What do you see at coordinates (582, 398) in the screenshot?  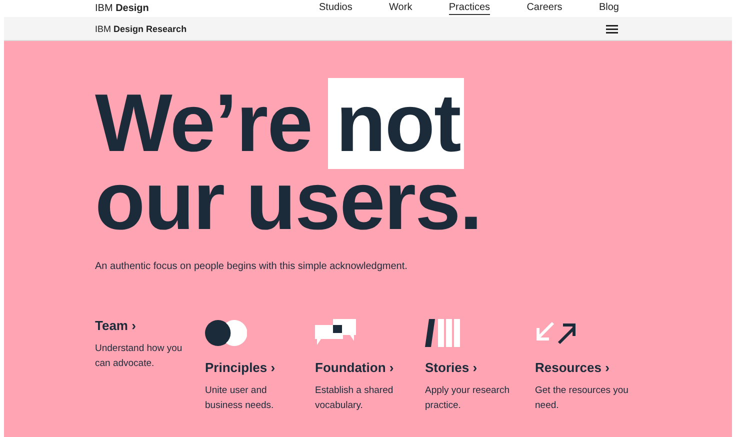 I see `card-description: Get the resources you need.` at bounding box center [582, 398].